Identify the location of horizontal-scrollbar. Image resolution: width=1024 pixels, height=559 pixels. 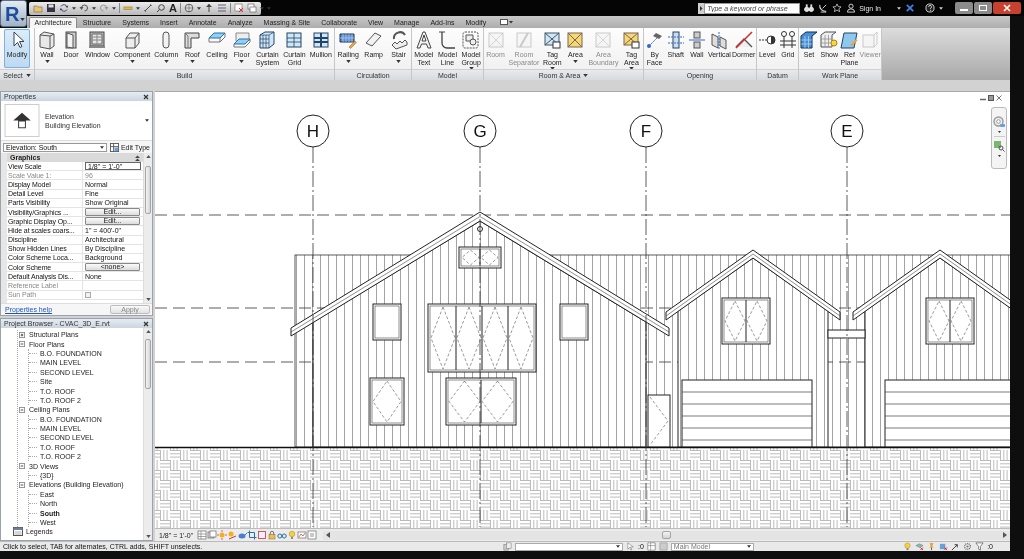
(666, 535).